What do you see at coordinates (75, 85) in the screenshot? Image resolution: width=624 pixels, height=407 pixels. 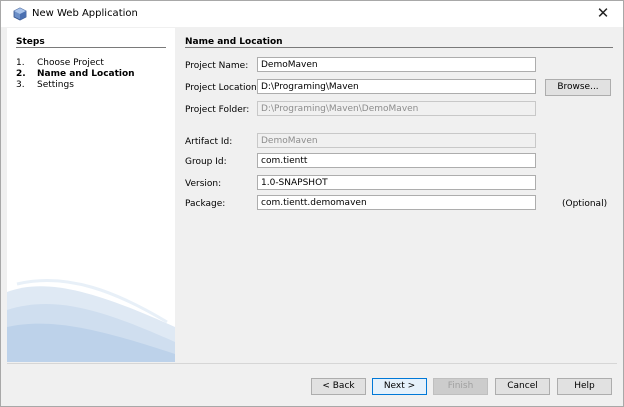 I see `step-settings: 3. Settings` at bounding box center [75, 85].